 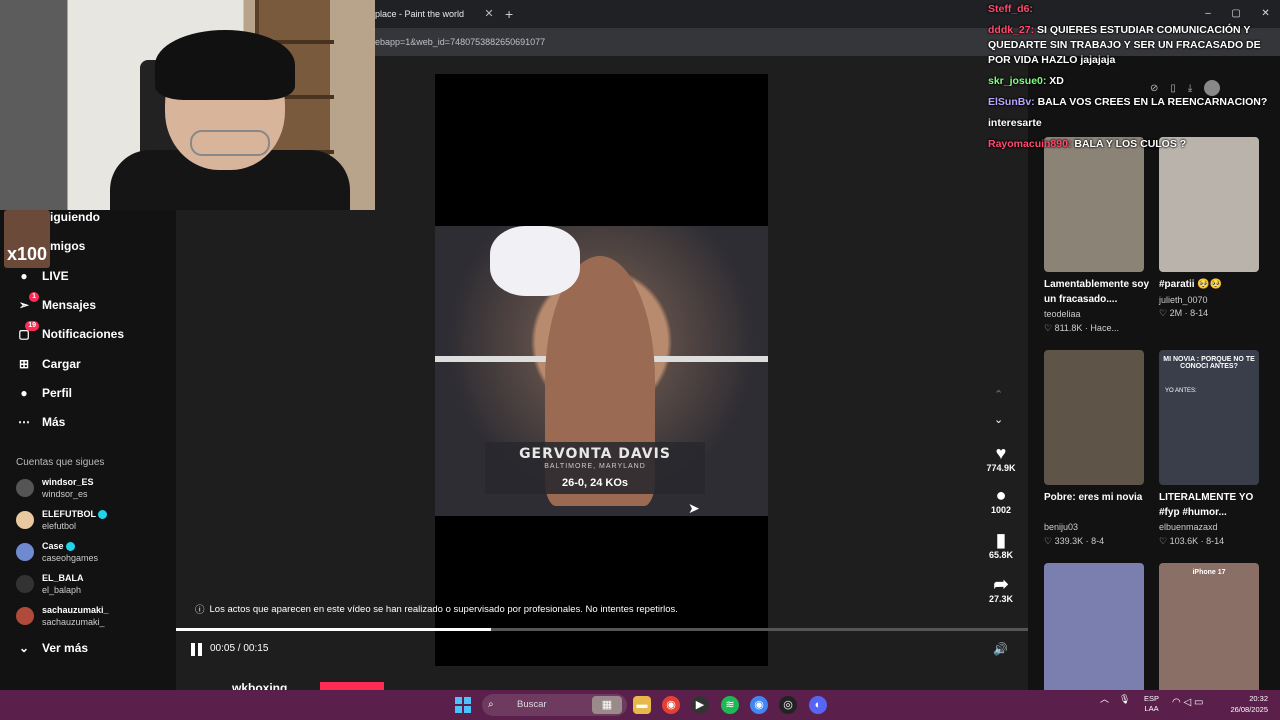 I want to click on sidebar-item-live: ● LIVE, so click(x=42, y=276).